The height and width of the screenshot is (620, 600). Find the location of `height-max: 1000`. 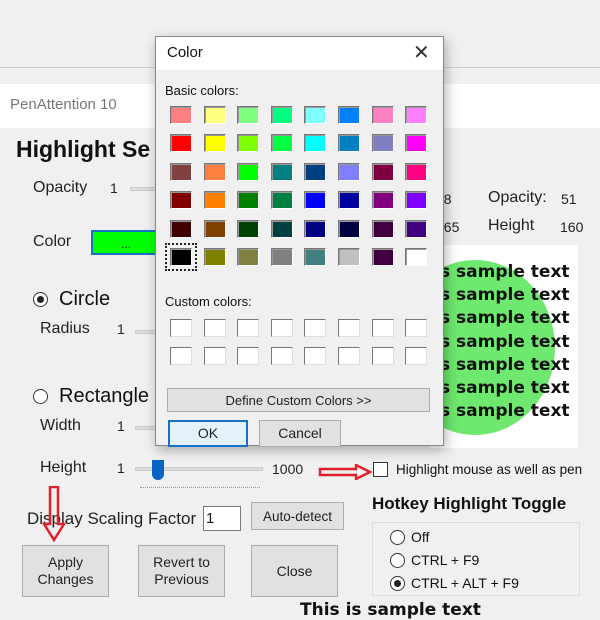

height-max: 1000 is located at coordinates (288, 469).